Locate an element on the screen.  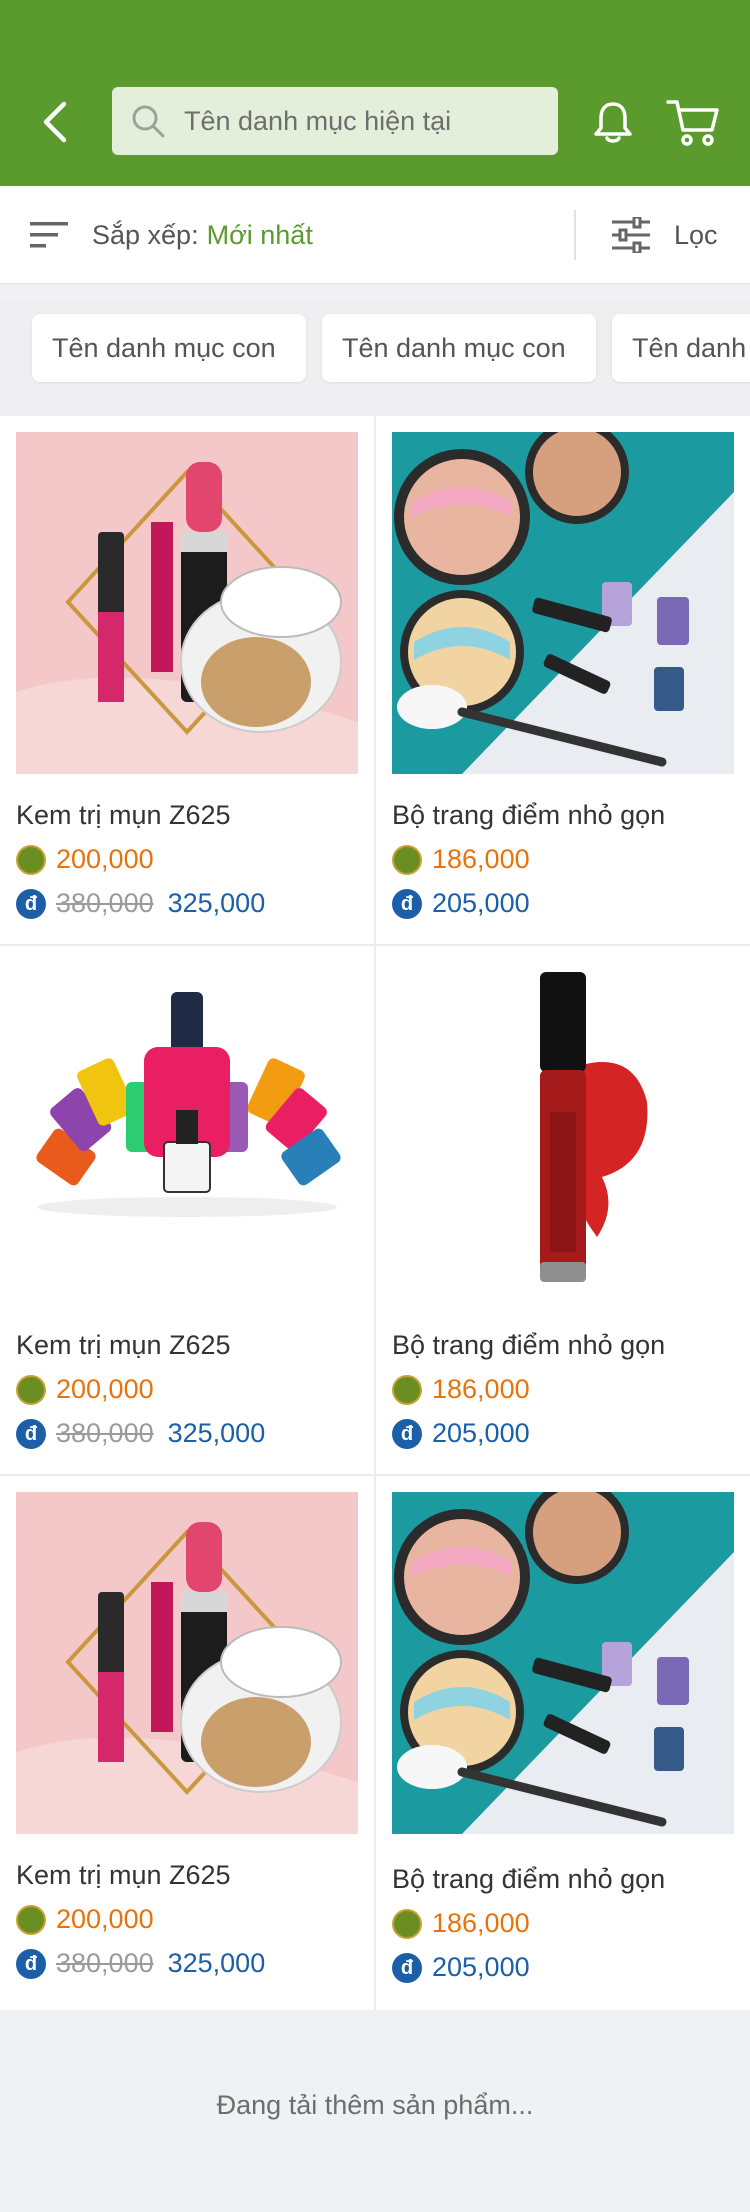
search-bar is located at coordinates (335, 121).